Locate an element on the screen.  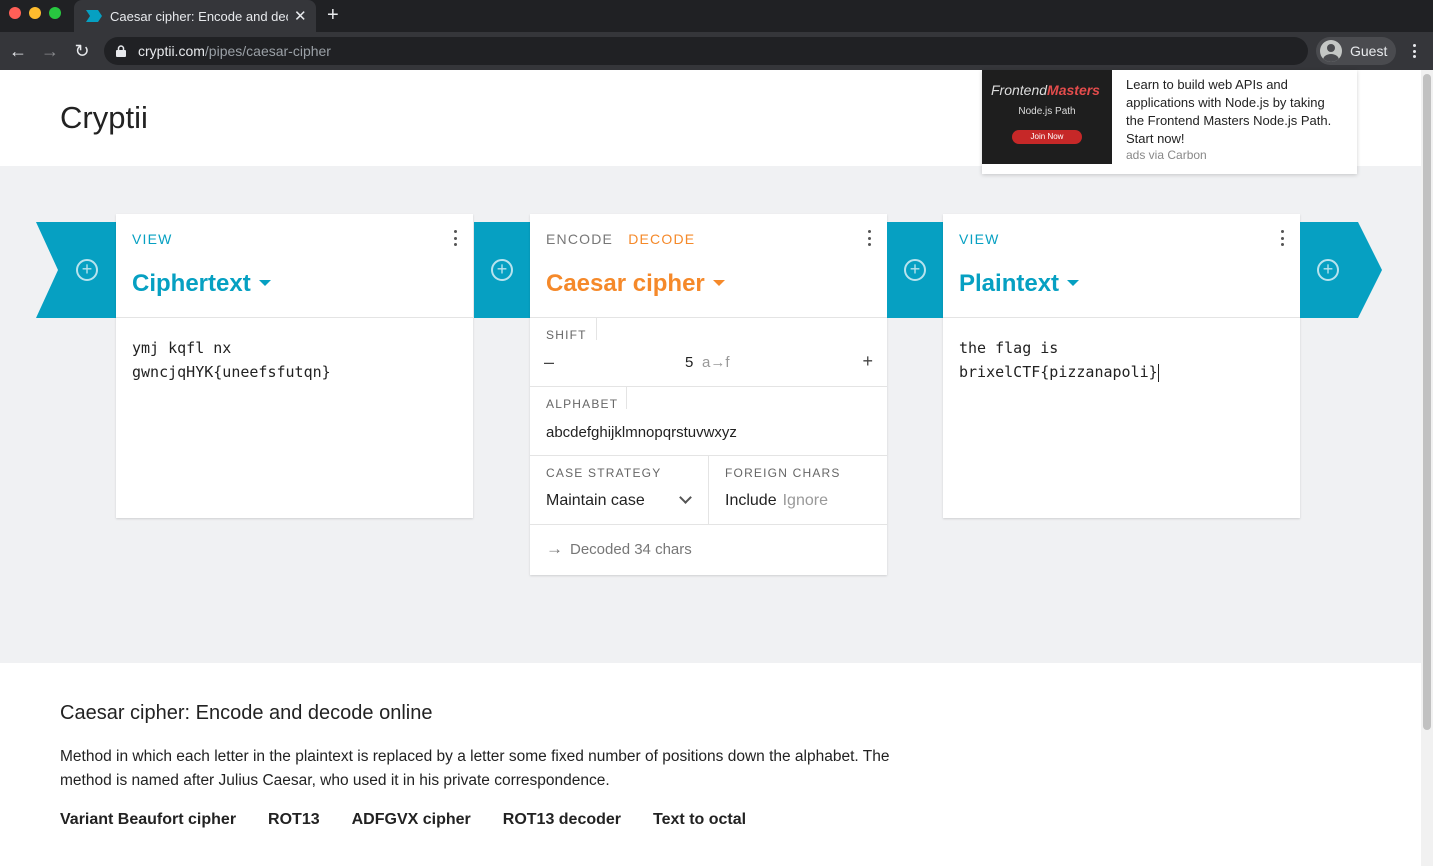
cryptii-favicon-icon is located at coordinates (94, 16).